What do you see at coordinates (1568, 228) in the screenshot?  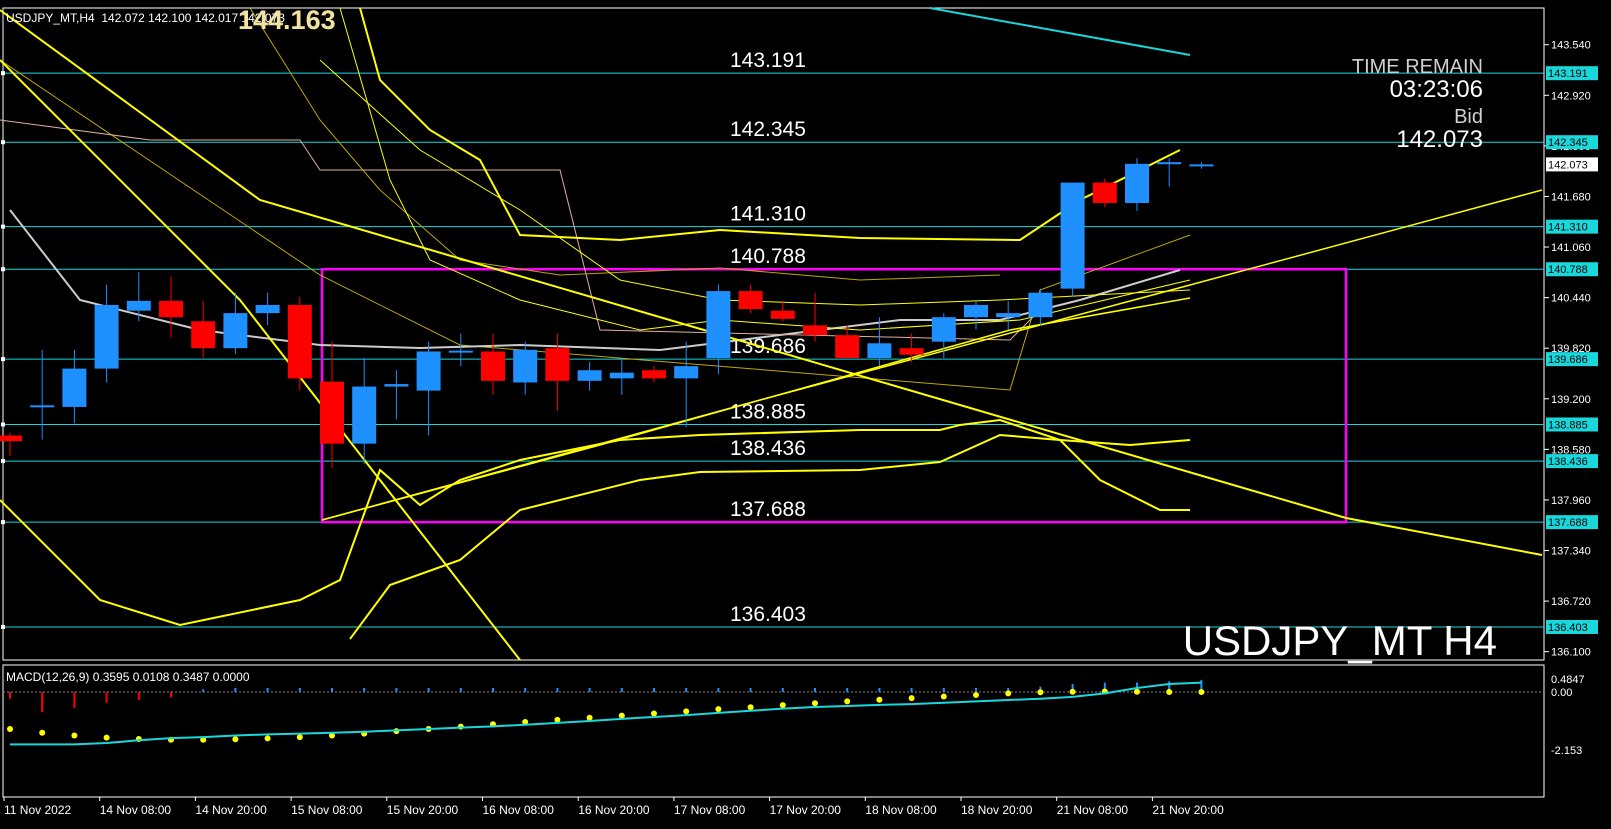 I see `level-price-tag-label: 141.310` at bounding box center [1568, 228].